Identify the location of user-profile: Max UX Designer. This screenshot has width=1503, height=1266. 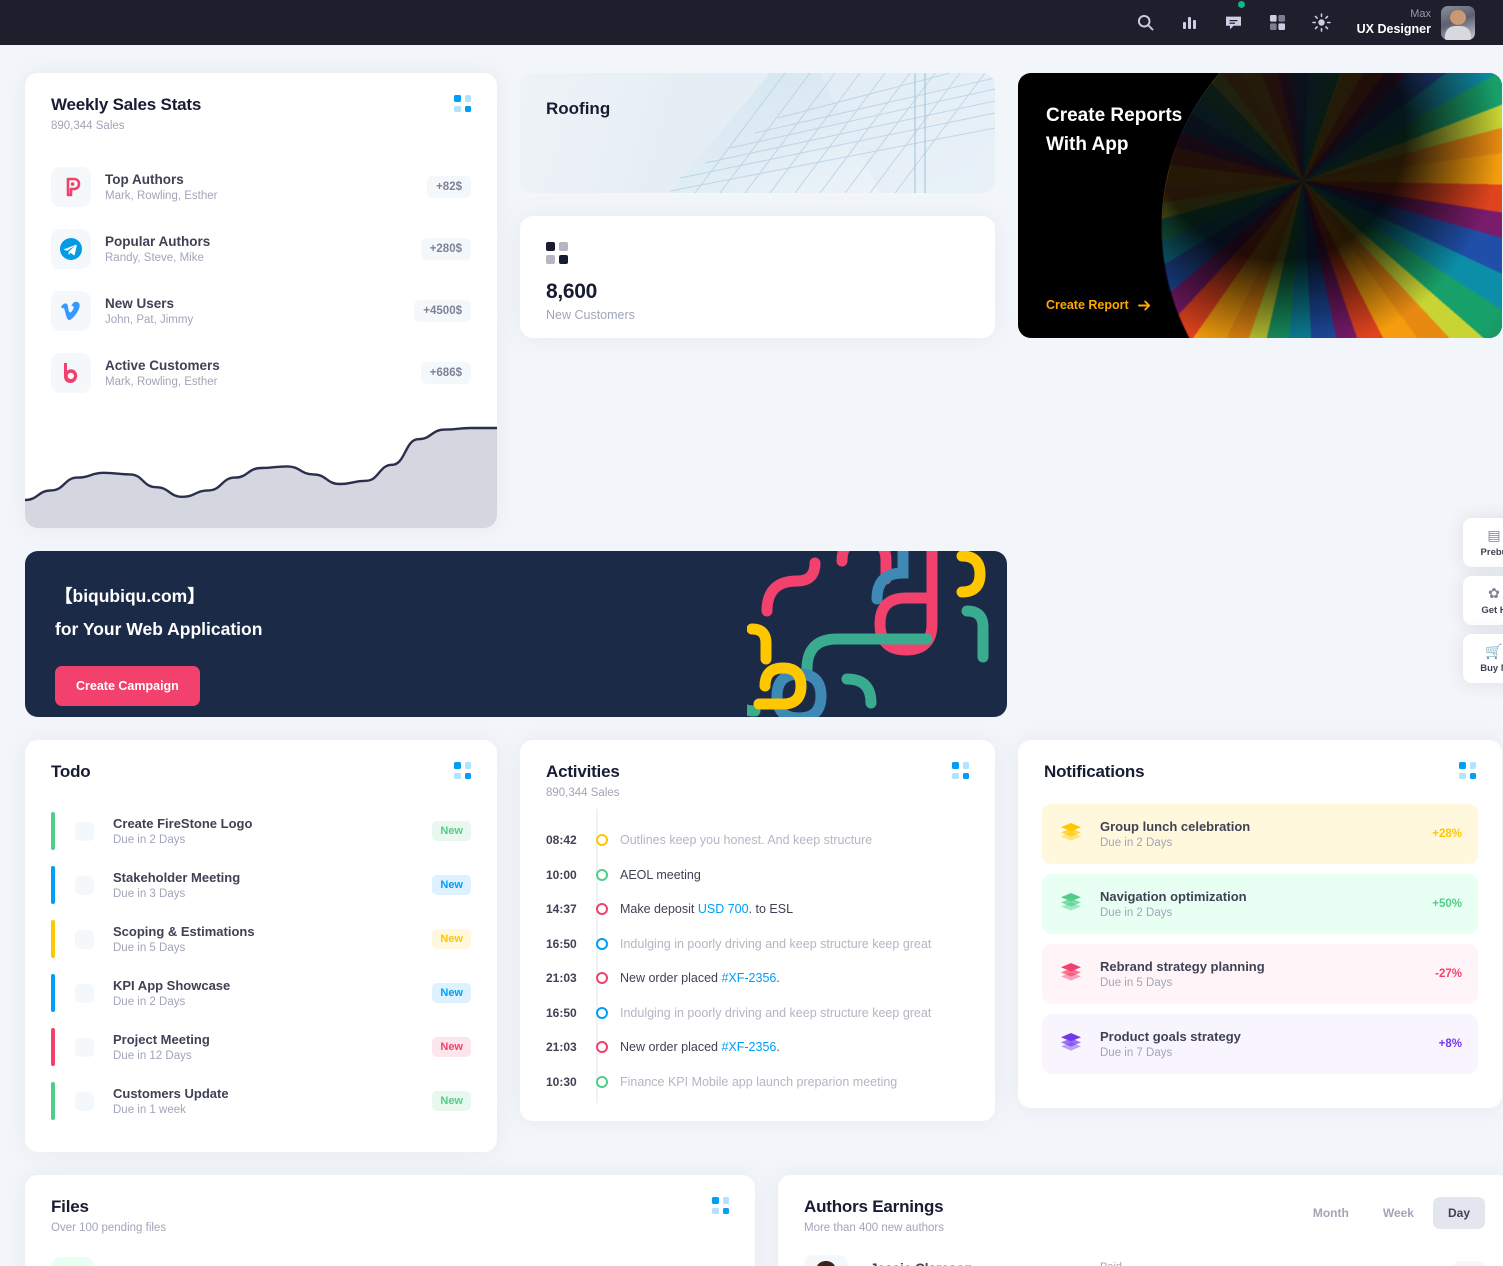
(1416, 22).